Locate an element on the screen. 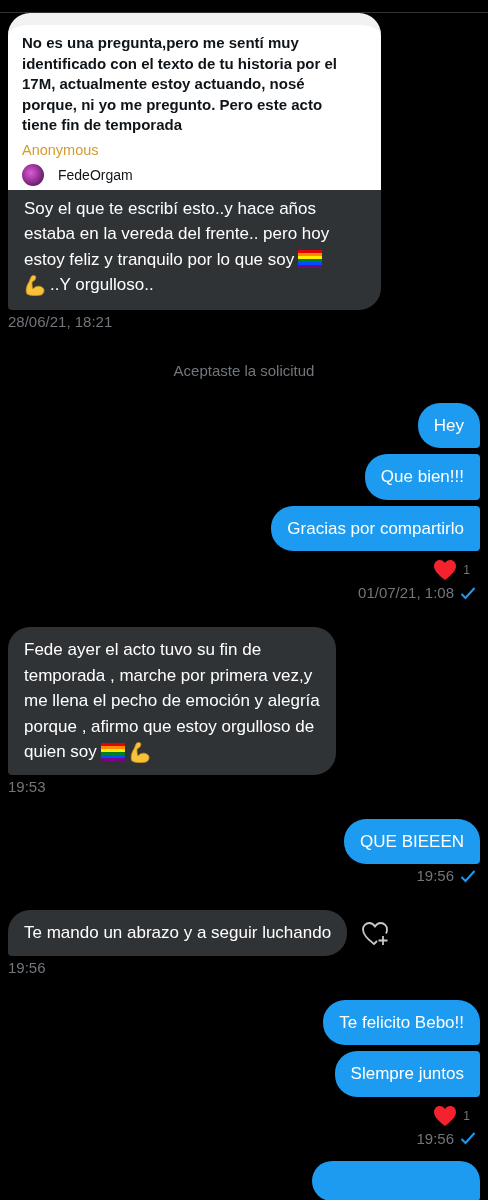 The width and height of the screenshot is (488, 1200). message-text: ..Y orgulloso.. is located at coordinates (102, 285).